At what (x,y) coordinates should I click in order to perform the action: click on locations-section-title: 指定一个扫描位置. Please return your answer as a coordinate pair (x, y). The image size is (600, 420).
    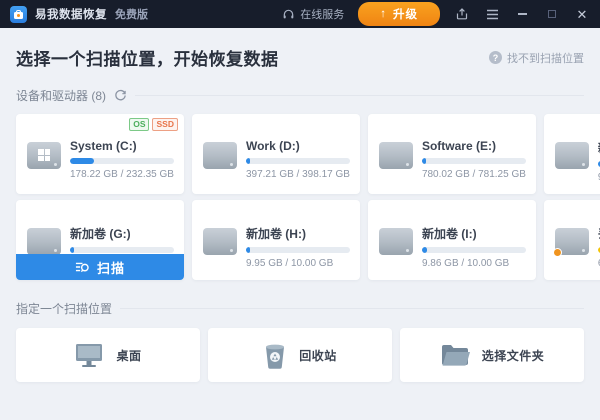
    Looking at the image, I should click on (64, 309).